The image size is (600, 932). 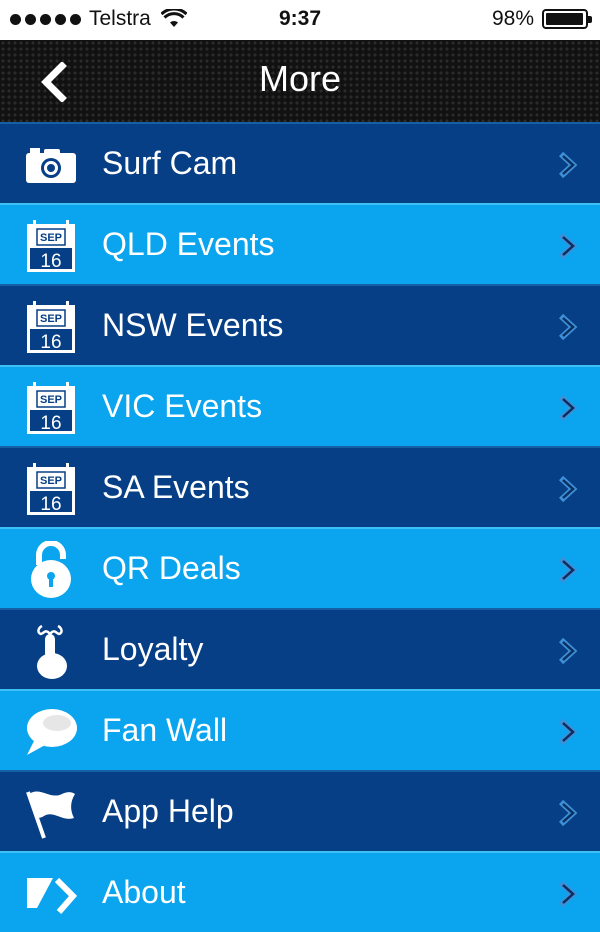 What do you see at coordinates (300, 405) in the screenshot?
I see `menu-item: SEP 16 VIC Events` at bounding box center [300, 405].